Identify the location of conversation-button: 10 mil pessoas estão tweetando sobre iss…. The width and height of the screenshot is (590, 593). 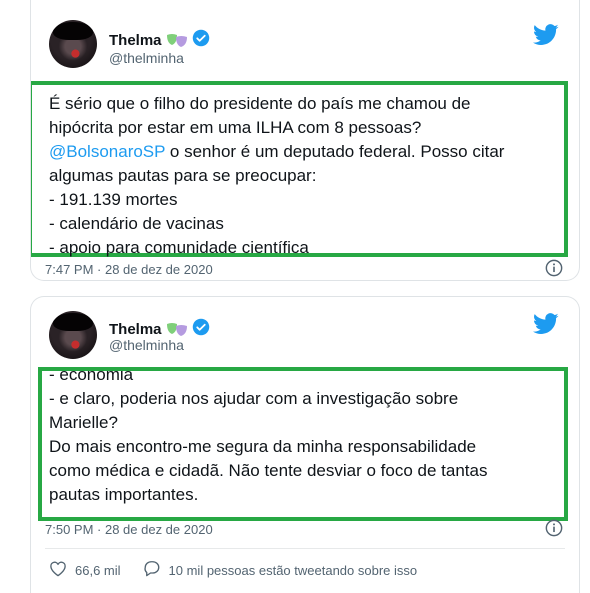
(280, 570).